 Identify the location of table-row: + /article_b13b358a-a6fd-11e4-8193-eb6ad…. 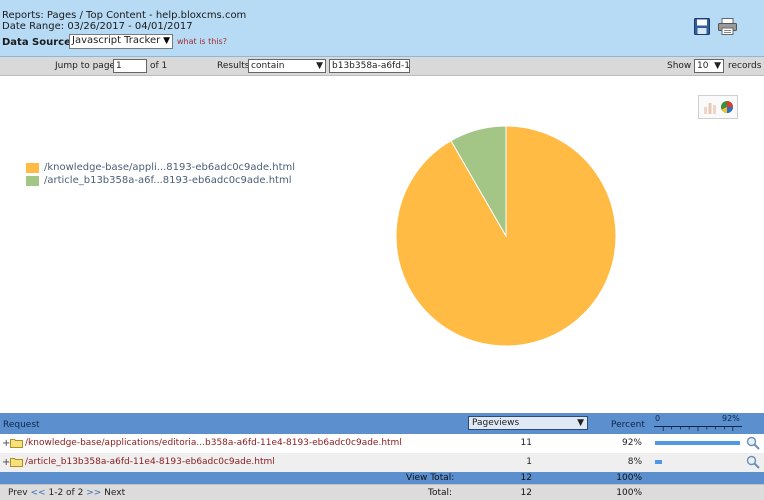
(382, 462).